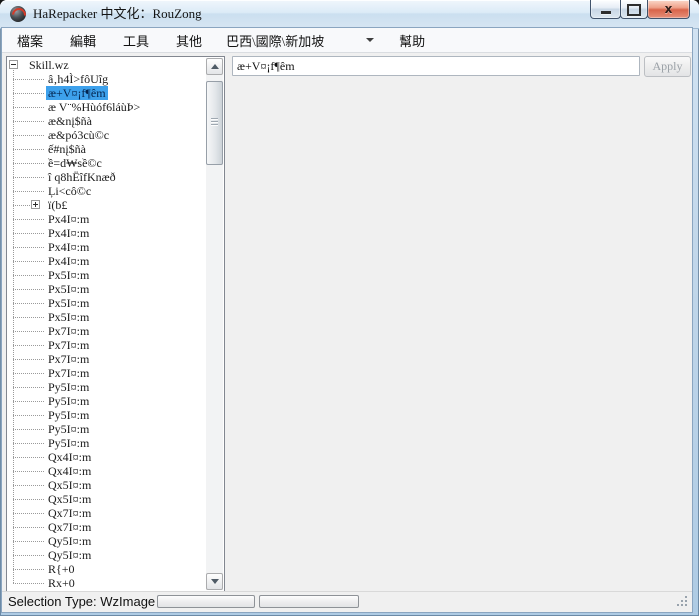 The width and height of the screenshot is (699, 616). I want to click on maximize-icon, so click(634, 9).